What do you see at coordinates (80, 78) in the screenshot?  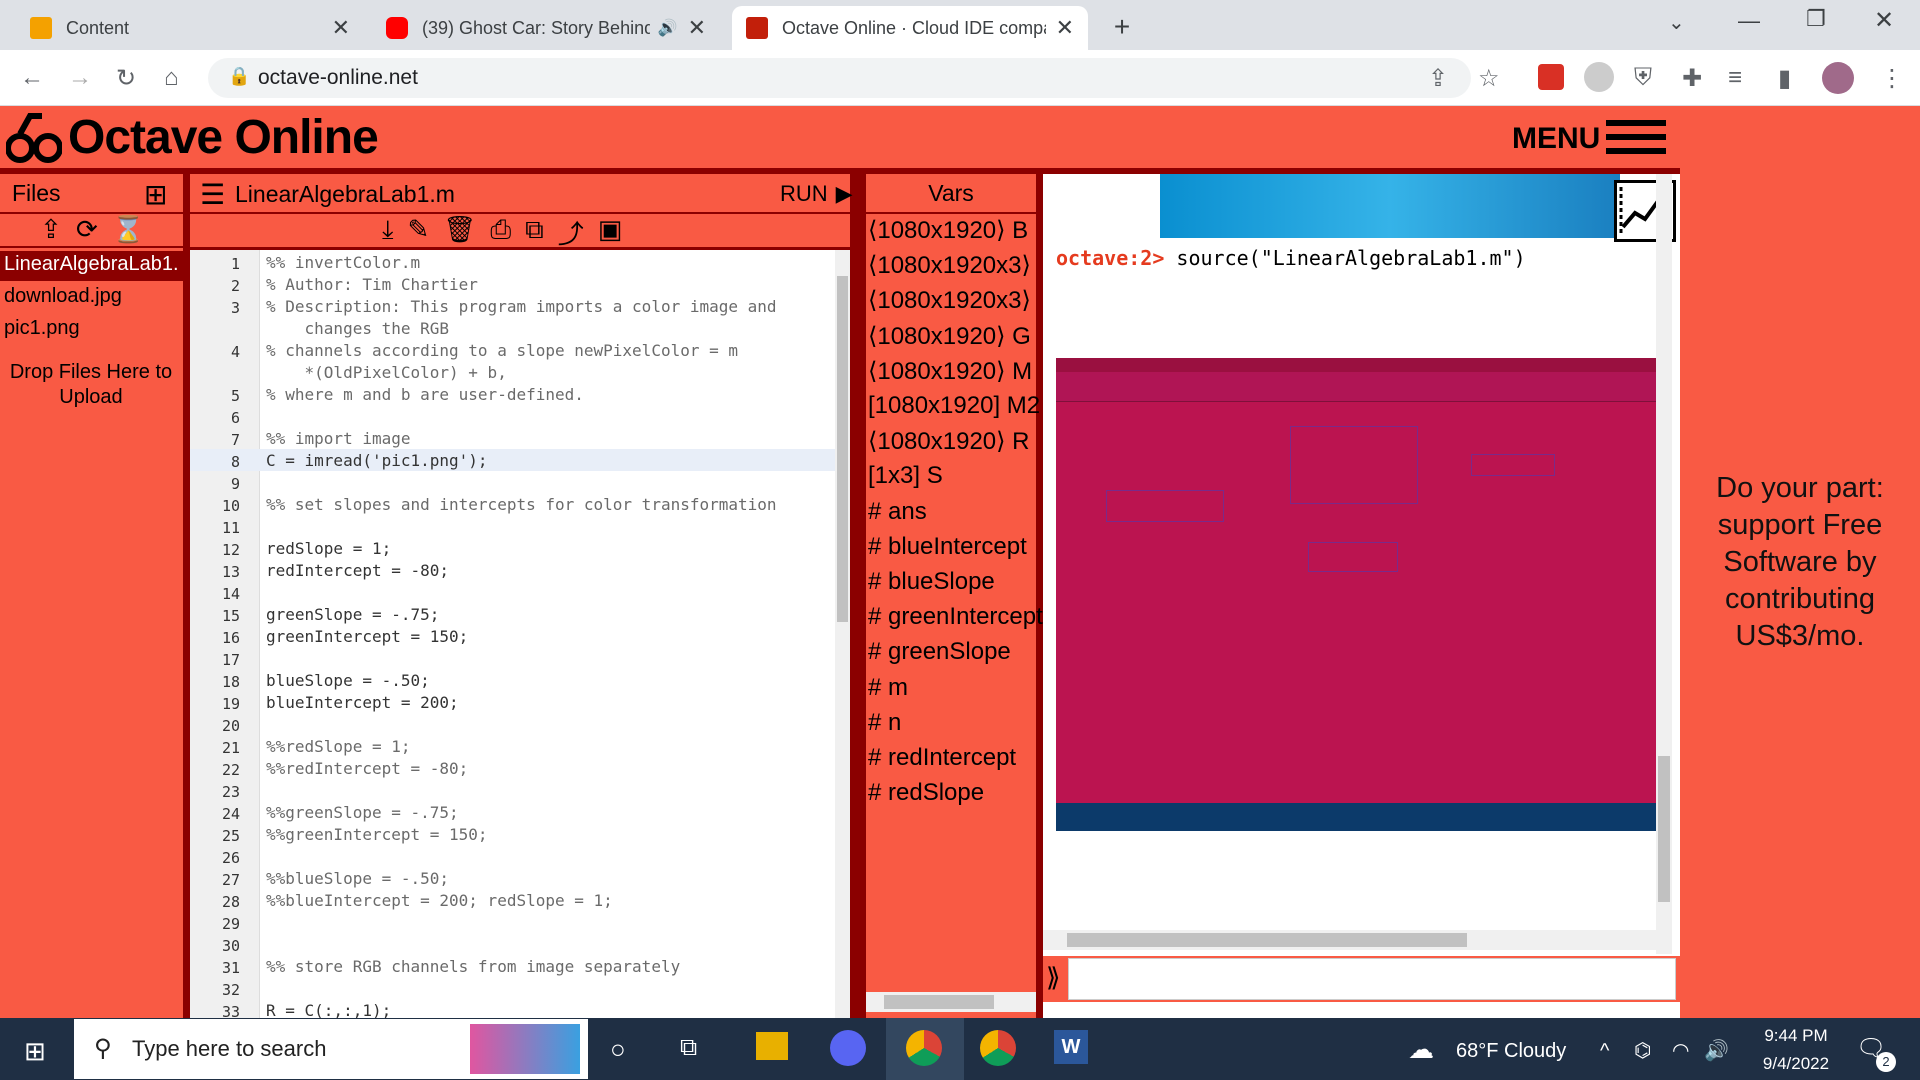 I see `forward-icon: →` at bounding box center [80, 78].